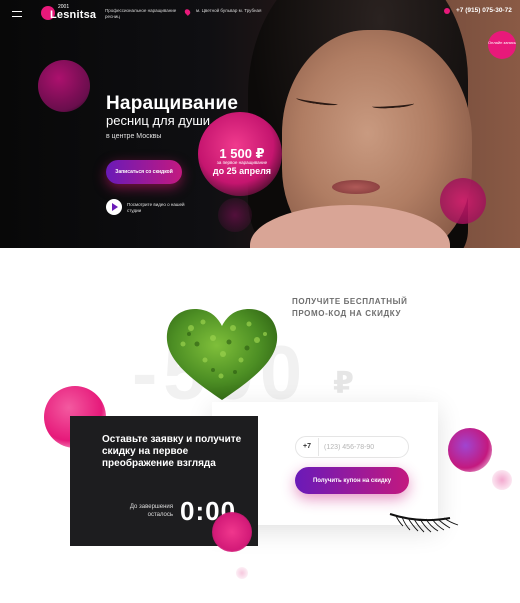 The width and height of the screenshot is (520, 603). Describe the element at coordinates (141, 13) in the screenshot. I see `tagline: Профессиональное наращивание ресниц` at that location.